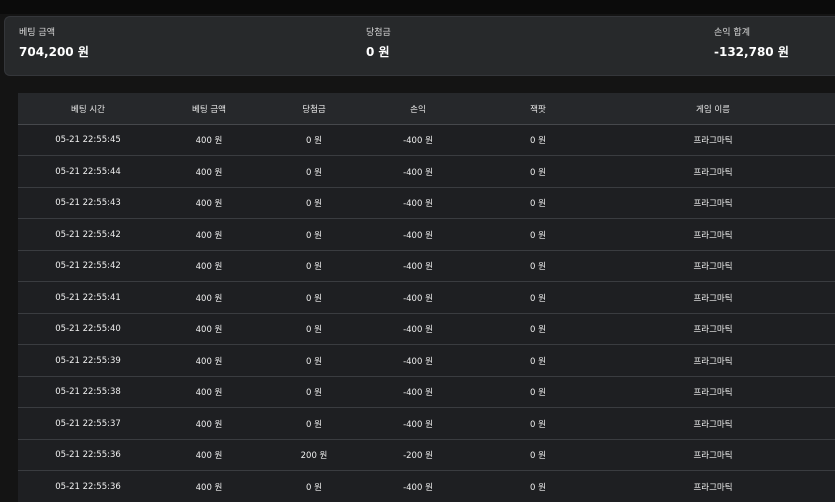  I want to click on header-profit: 손익, so click(418, 108).